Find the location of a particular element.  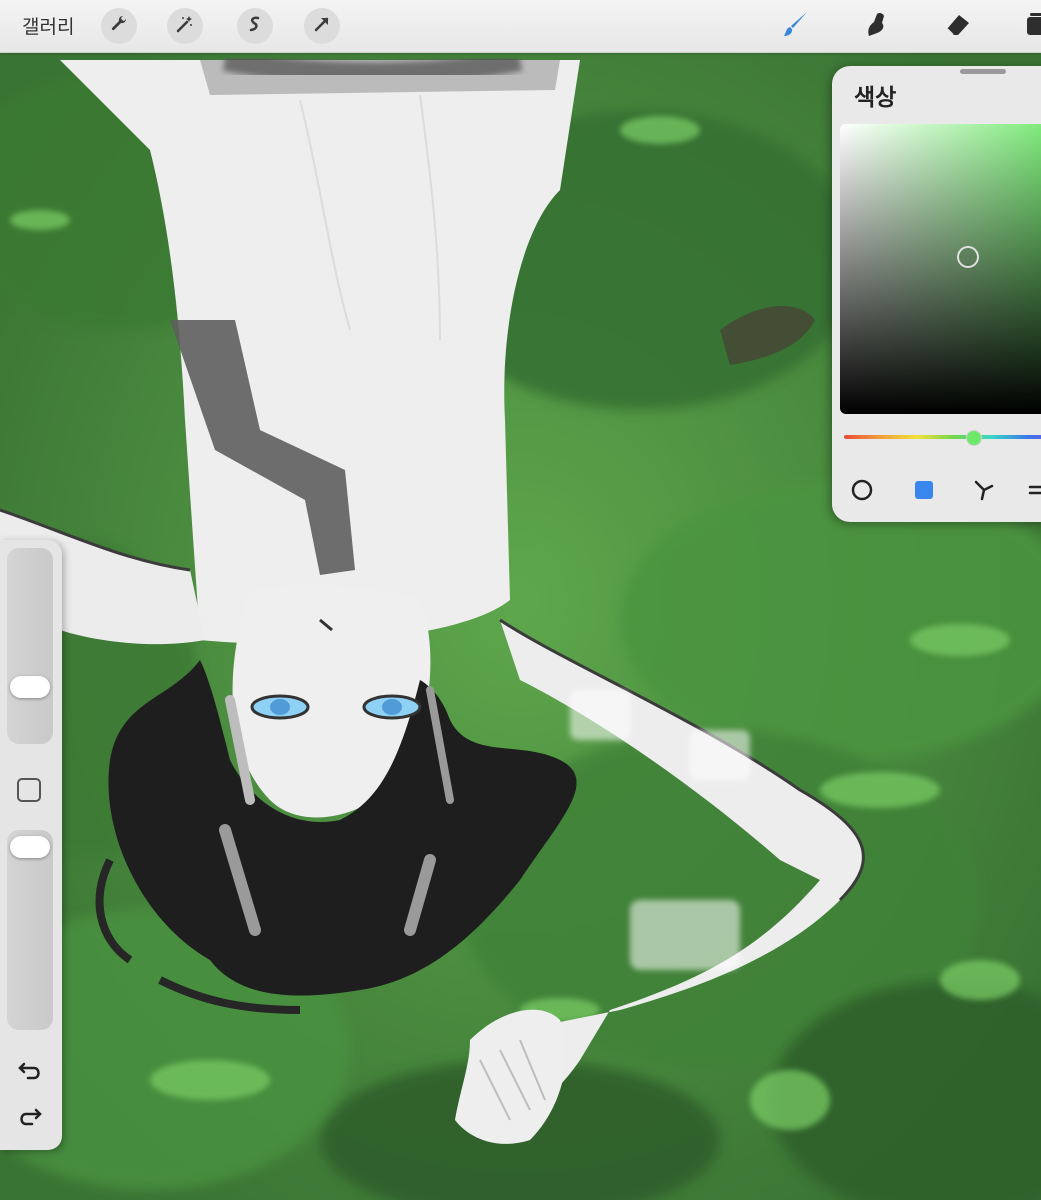

magic-wand-icon is located at coordinates (185, 26).